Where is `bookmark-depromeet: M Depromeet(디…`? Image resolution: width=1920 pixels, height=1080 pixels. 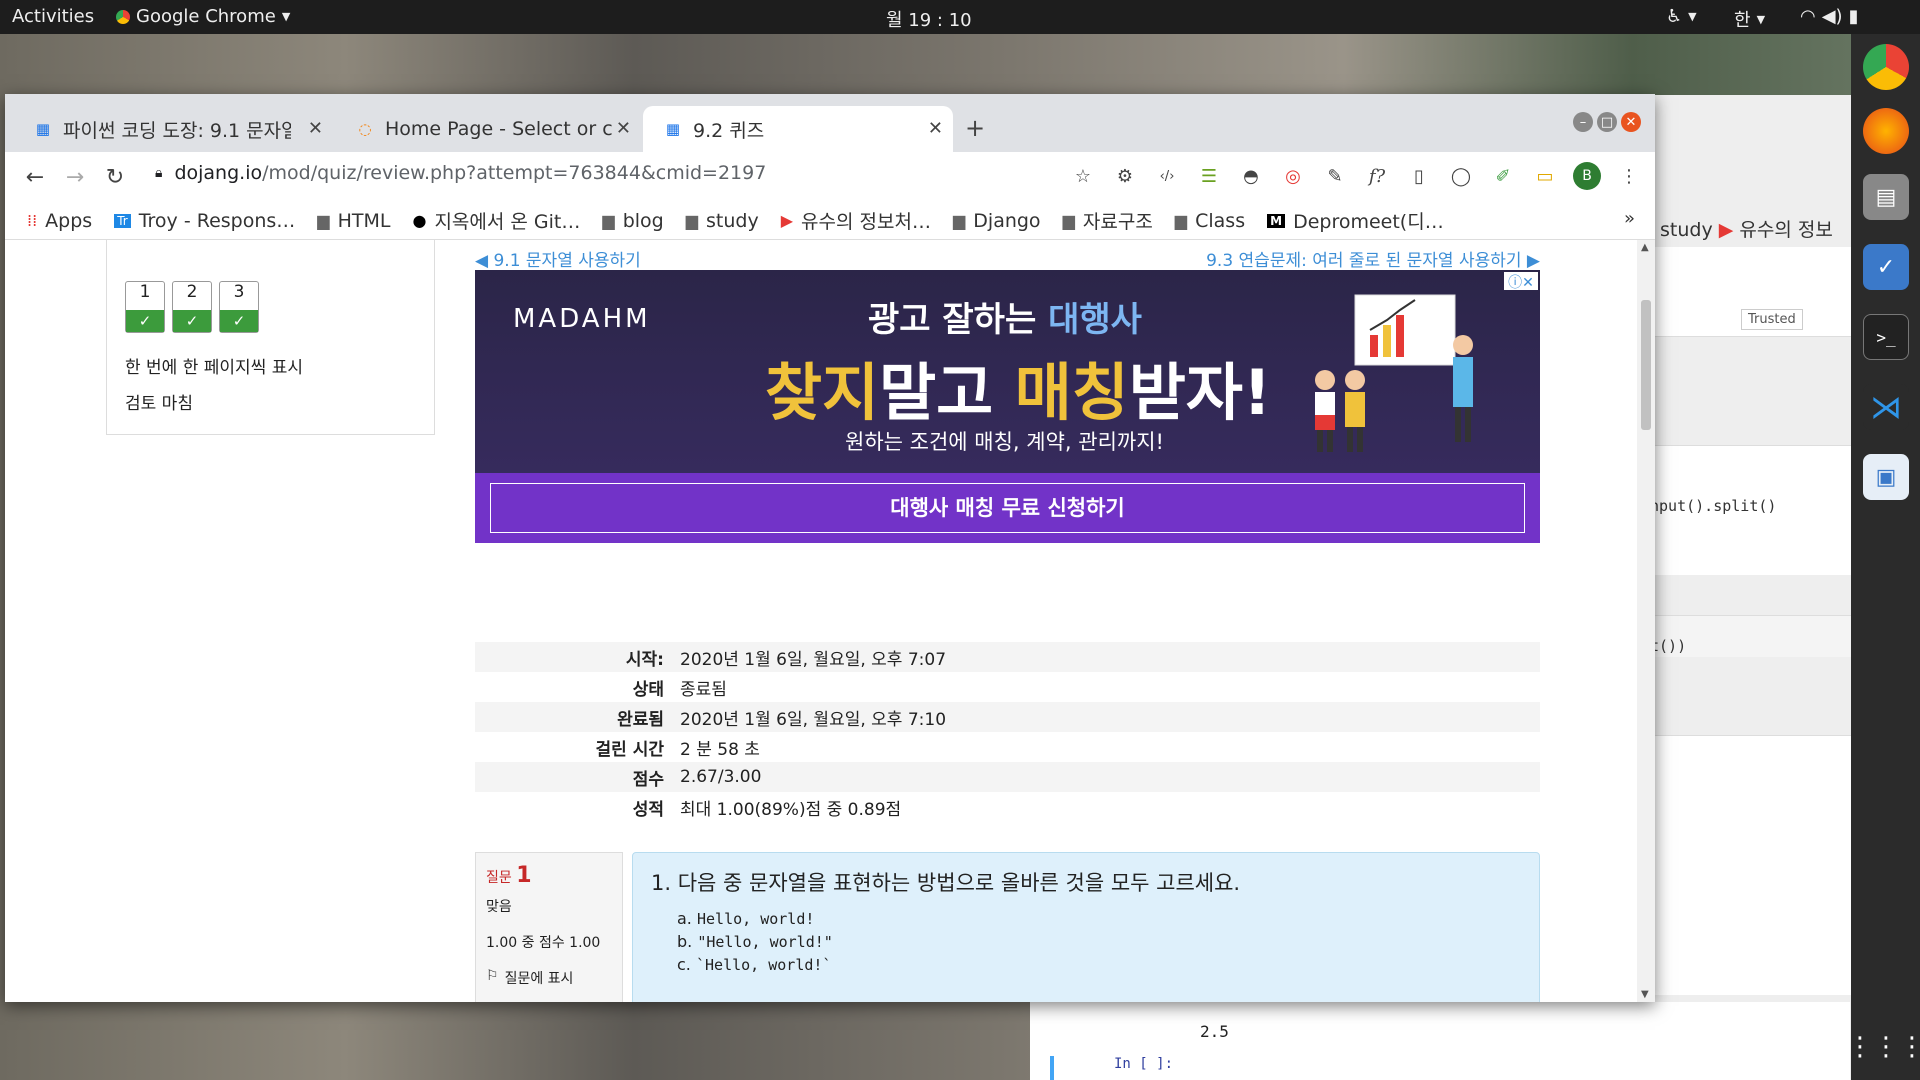 bookmark-depromeet: M Depromeet(디… is located at coordinates (1355, 220).